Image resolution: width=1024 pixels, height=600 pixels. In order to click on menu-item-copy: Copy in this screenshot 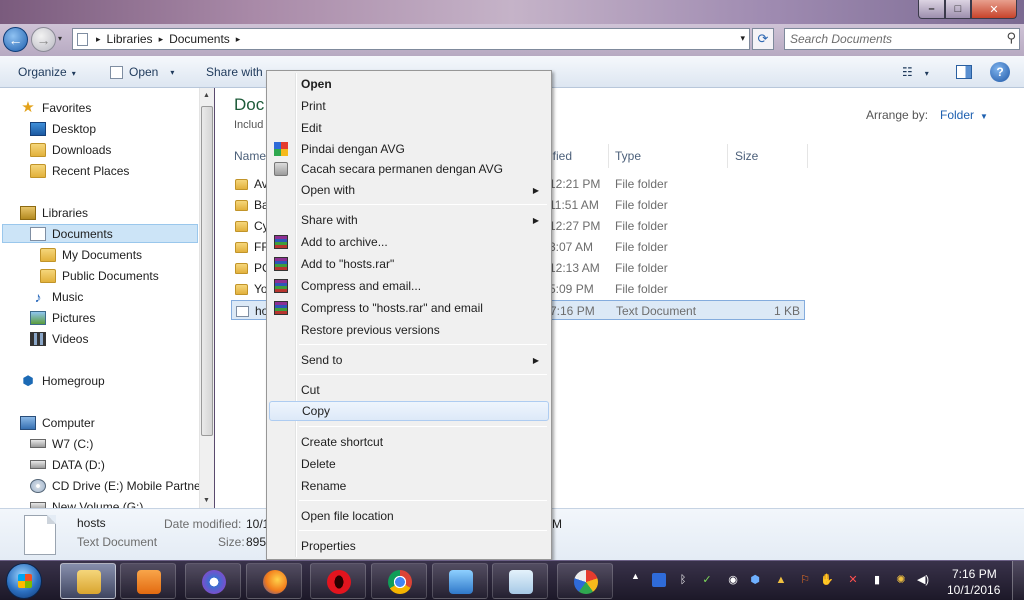, I will do `click(409, 411)`.